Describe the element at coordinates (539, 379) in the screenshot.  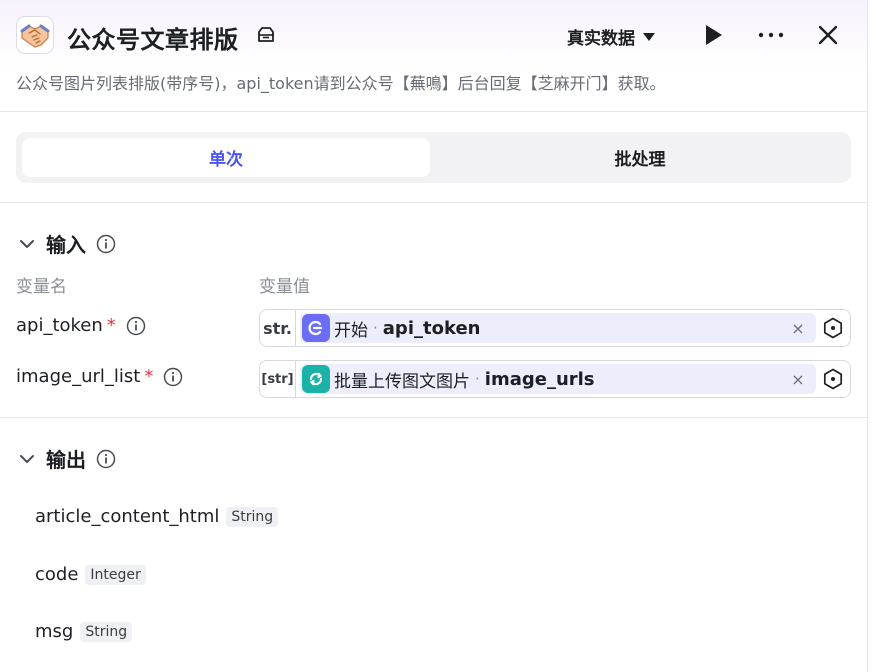
I see `source-variable-name: image_urls` at that location.